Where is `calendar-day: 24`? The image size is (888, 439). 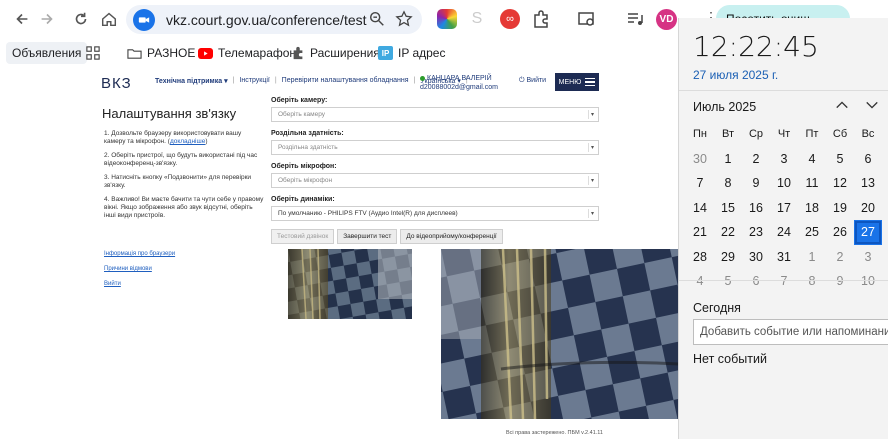
calendar-day: 24 is located at coordinates (784, 232).